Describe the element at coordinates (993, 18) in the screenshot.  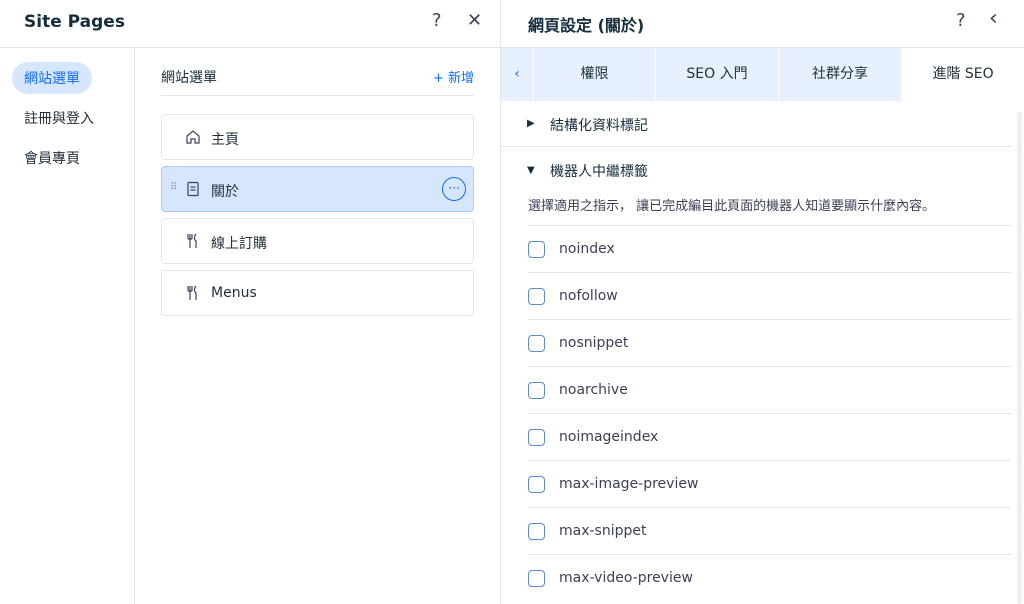
I see `back-icon: ‹` at that location.